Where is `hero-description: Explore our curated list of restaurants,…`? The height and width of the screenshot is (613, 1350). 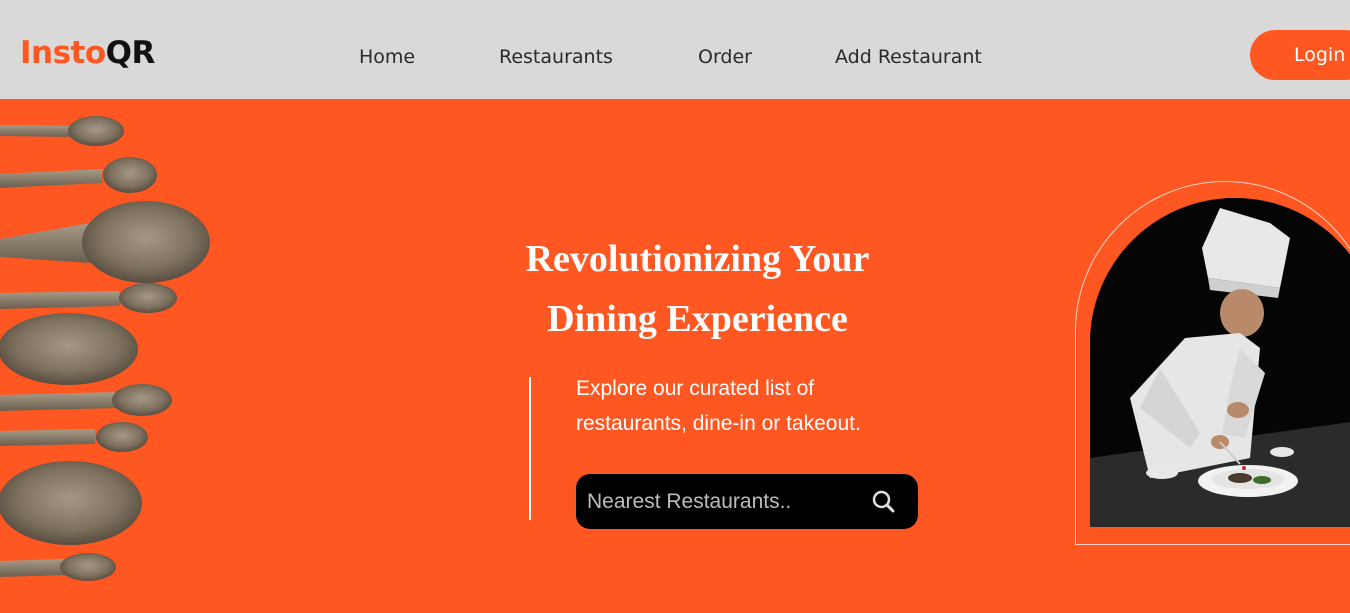
hero-description: Explore our curated list of restaurants,… is located at coordinates (746, 406).